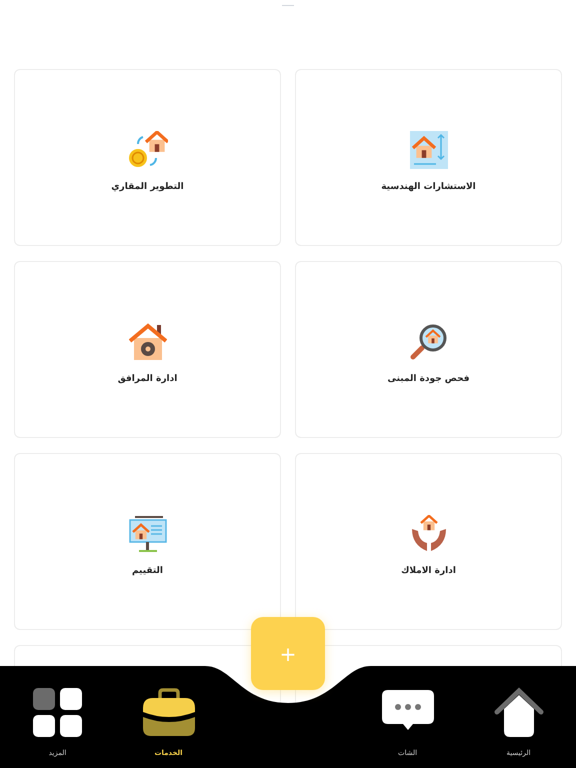 This screenshot has width=576, height=768. I want to click on briefcase-icon, so click(168, 713).